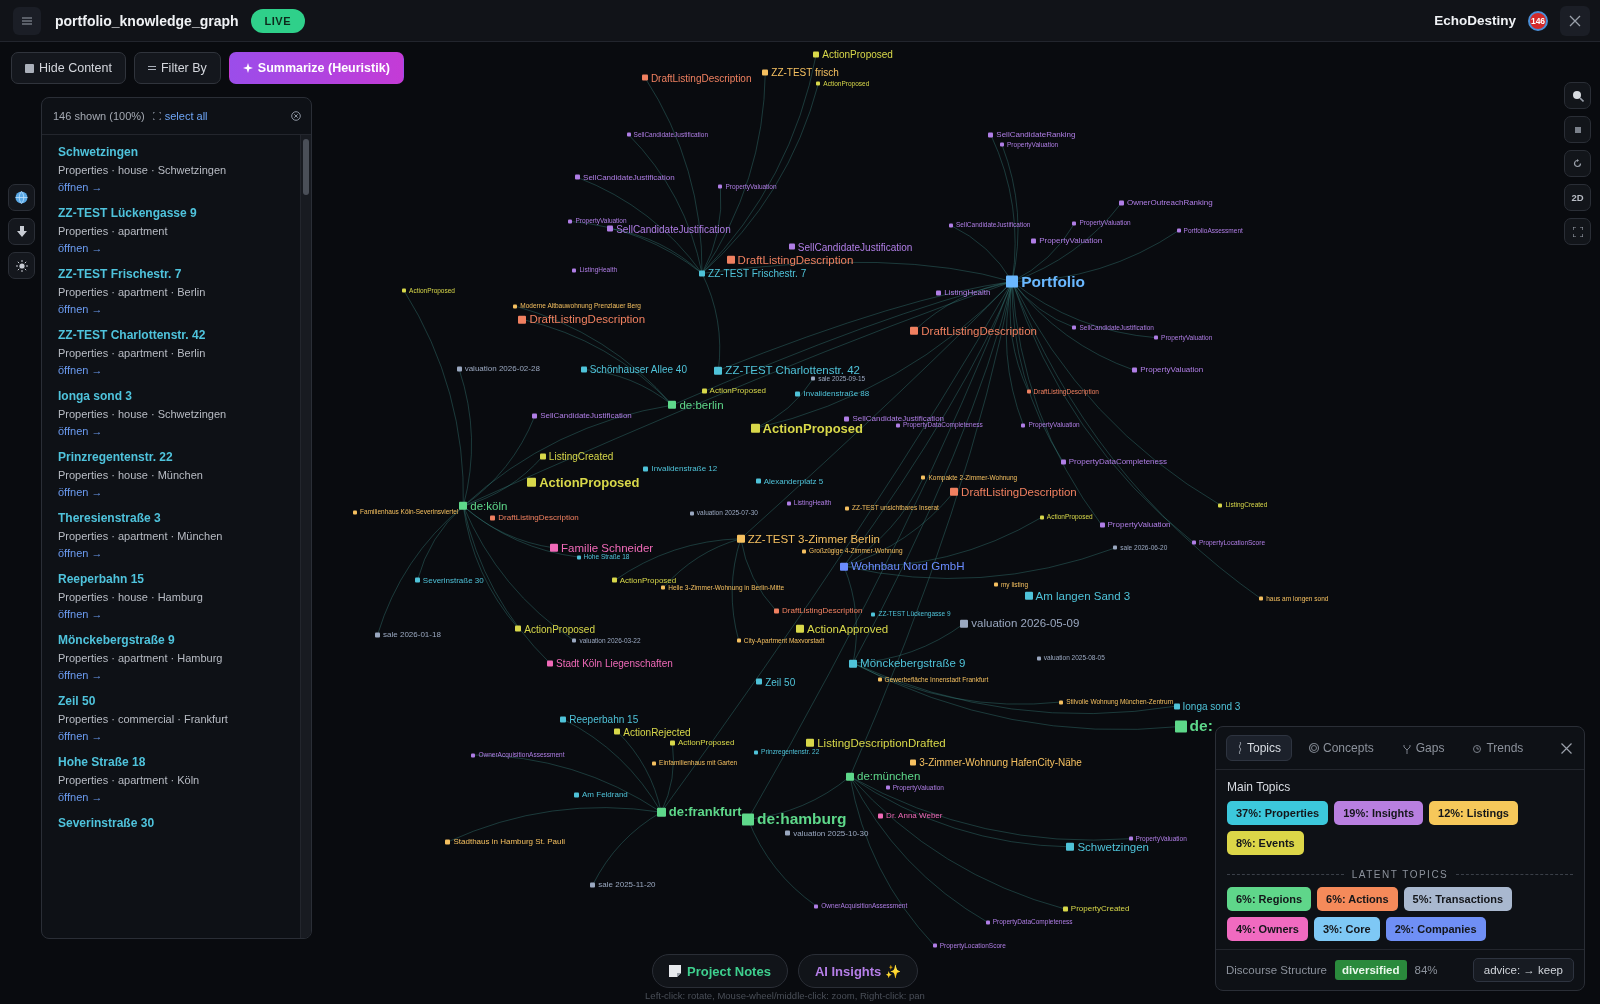  What do you see at coordinates (831, 833) in the screenshot?
I see `node-label: valuation 2025-10-30` at bounding box center [831, 833].